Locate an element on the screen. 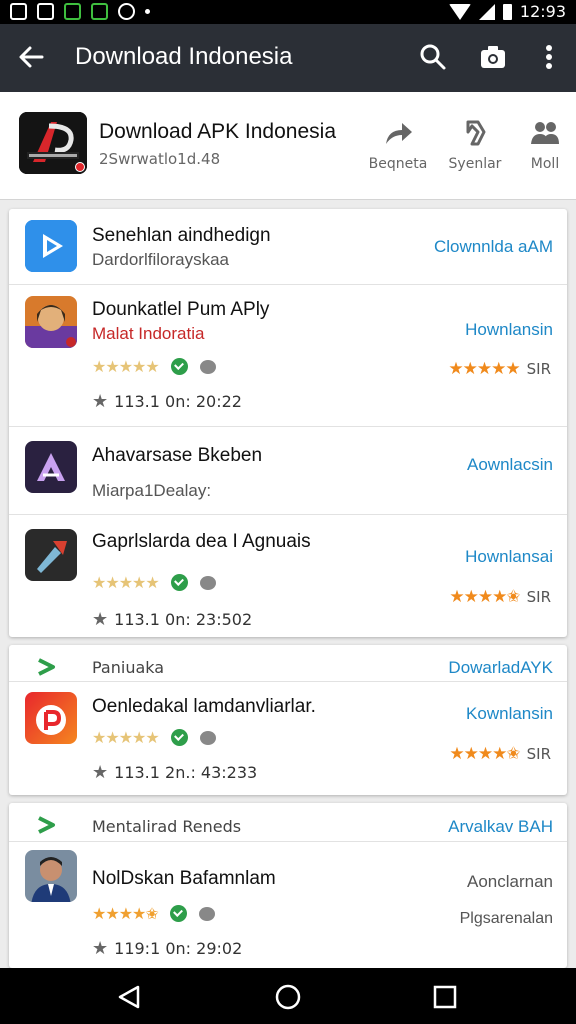  section-title: Mentalirad Reneds is located at coordinates (167, 826).